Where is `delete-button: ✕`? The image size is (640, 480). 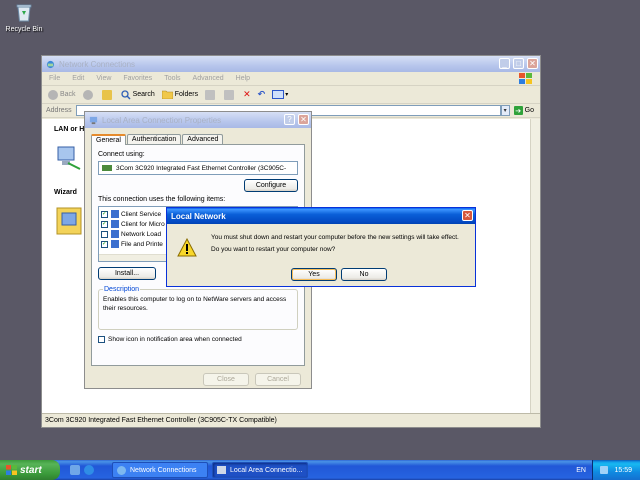 delete-button: ✕ is located at coordinates (247, 94).